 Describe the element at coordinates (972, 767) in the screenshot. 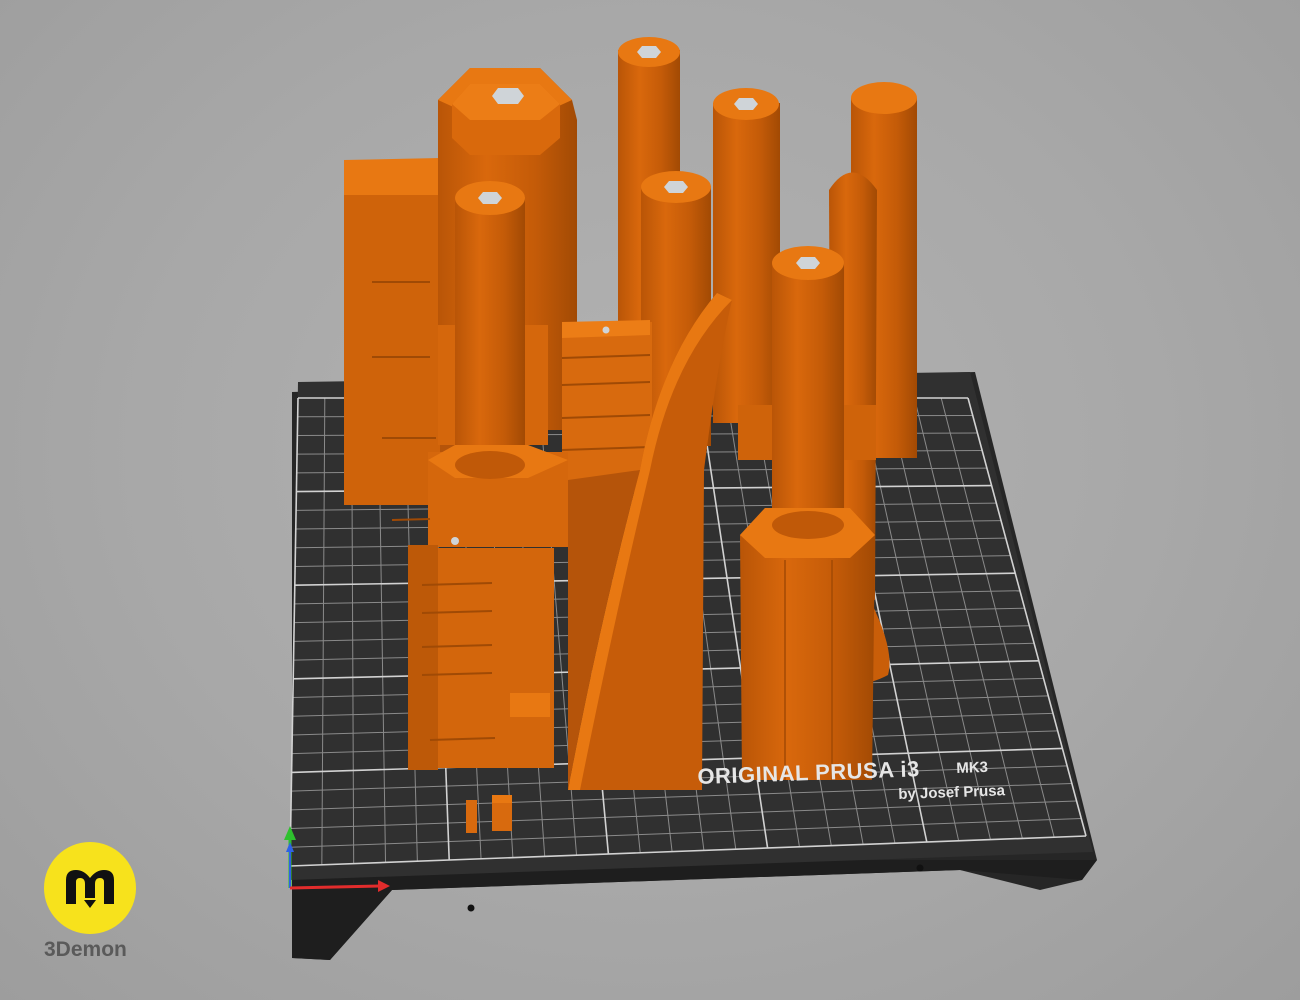

I see `bed-model-text: MK3` at that location.